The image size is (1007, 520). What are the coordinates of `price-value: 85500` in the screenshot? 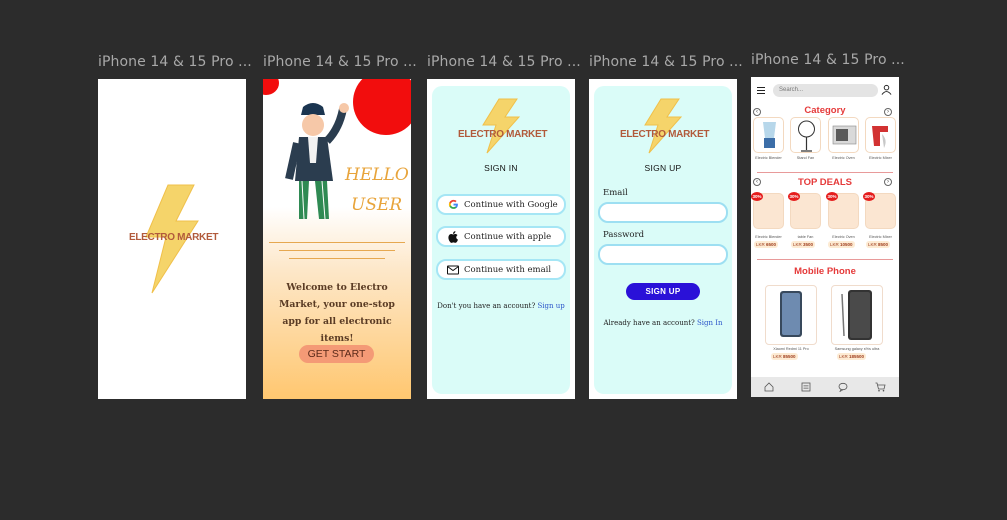 It's located at (789, 356).